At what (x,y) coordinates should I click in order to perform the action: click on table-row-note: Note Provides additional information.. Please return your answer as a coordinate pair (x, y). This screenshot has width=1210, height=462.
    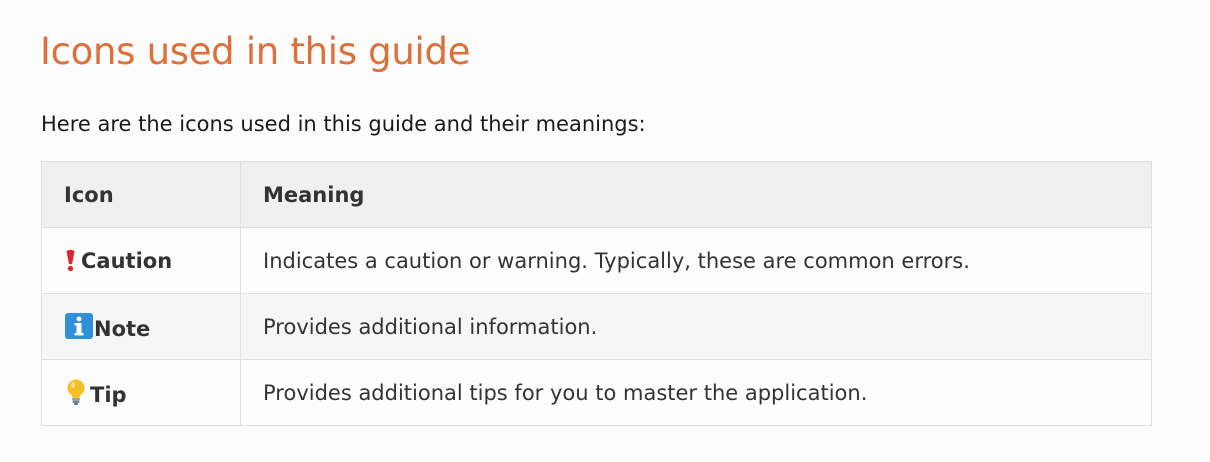
    Looking at the image, I should click on (596, 326).